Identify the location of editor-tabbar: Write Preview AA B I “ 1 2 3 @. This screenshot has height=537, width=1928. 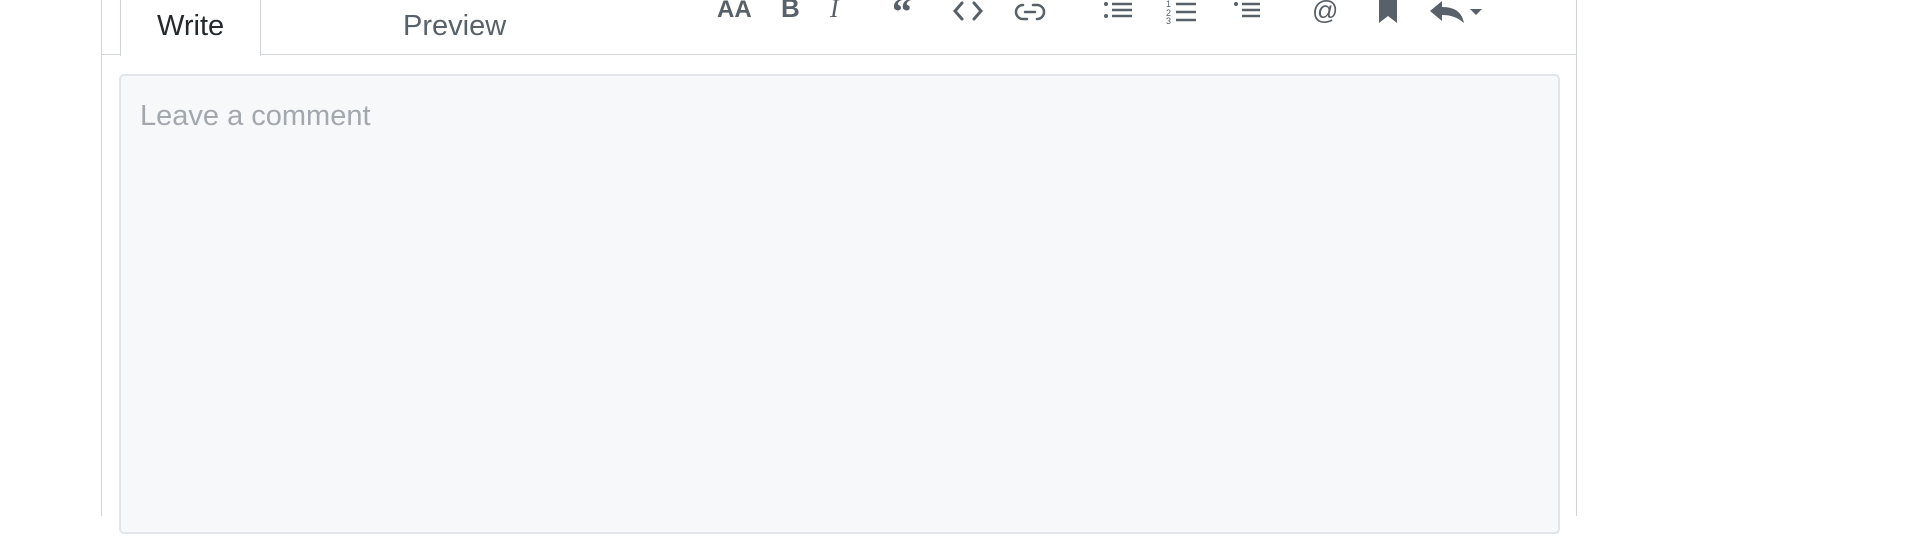
(839, 28).